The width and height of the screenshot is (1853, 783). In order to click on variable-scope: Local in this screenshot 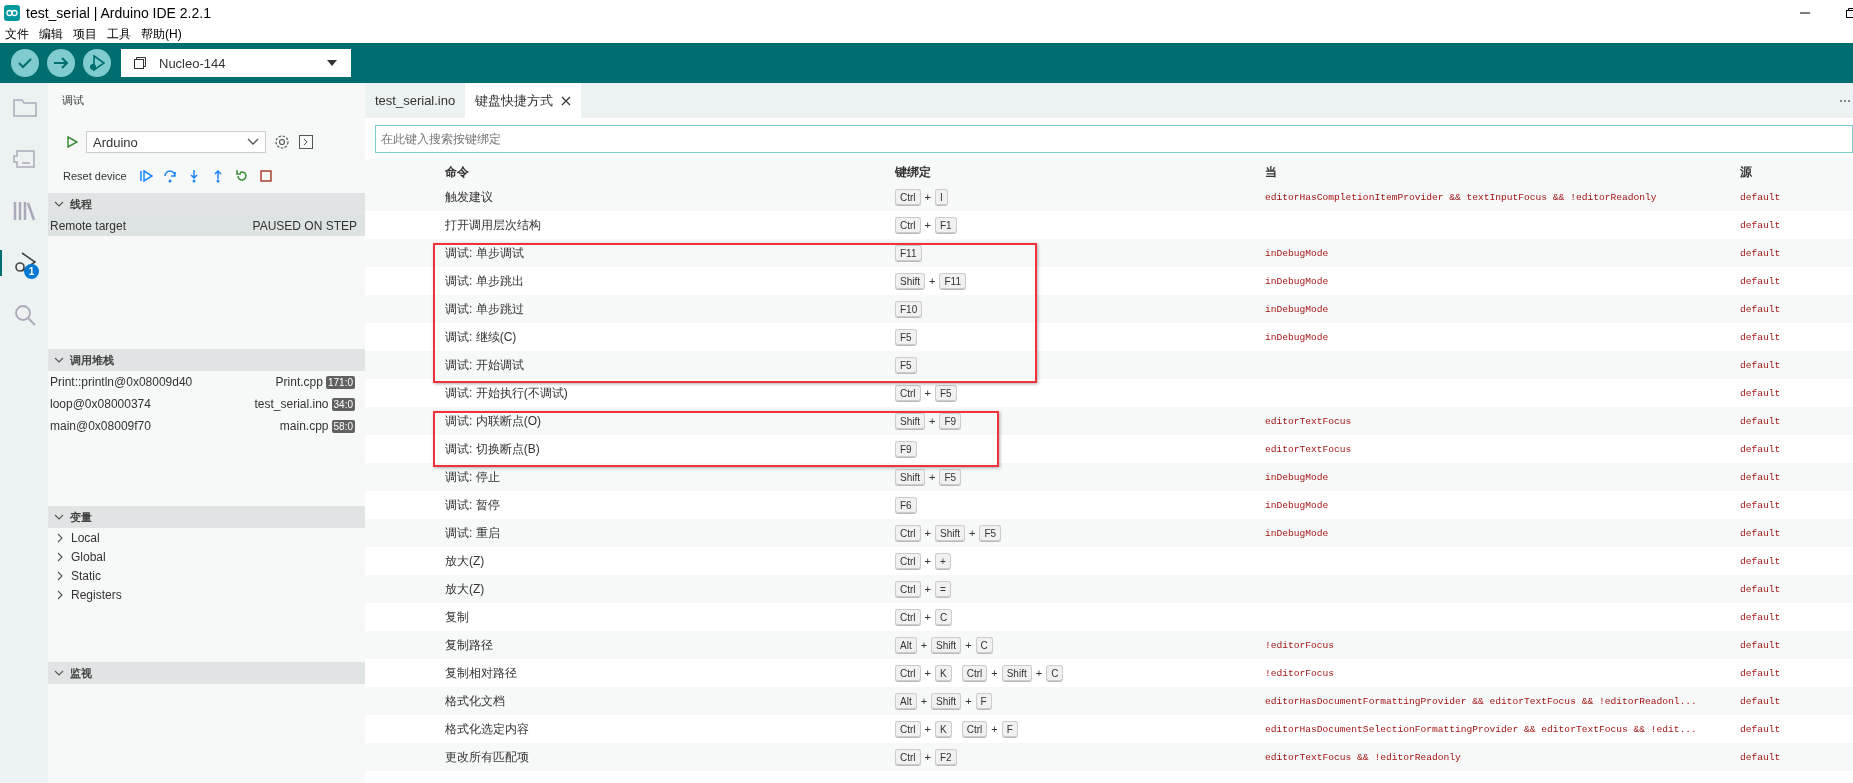, I will do `click(206, 537)`.